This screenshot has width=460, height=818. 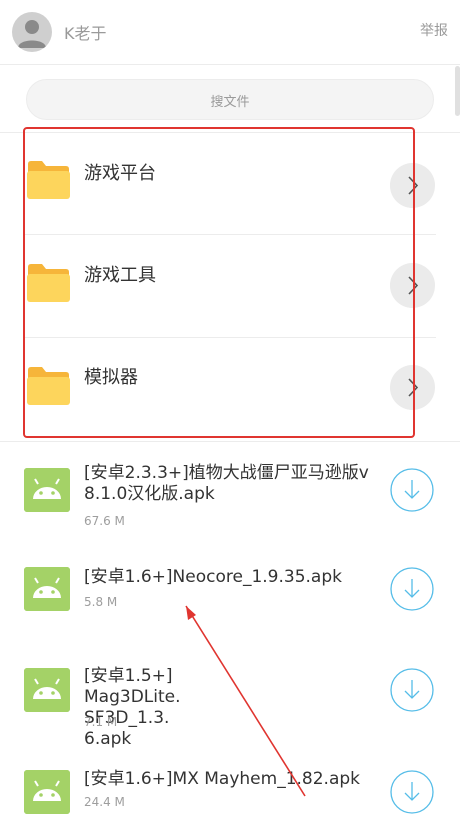 What do you see at coordinates (132, 707) in the screenshot?
I see `file-name: [安卓1.5+]Mag3DLite.SF3D_1.3.6.apk` at bounding box center [132, 707].